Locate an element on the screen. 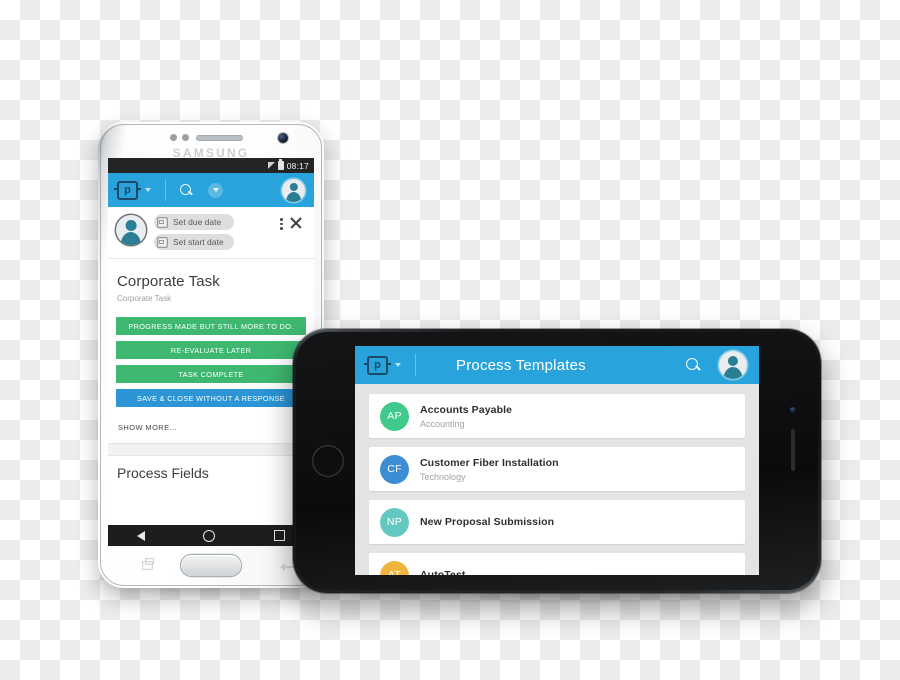  set-start-date-label: Set start date is located at coordinates (198, 242).